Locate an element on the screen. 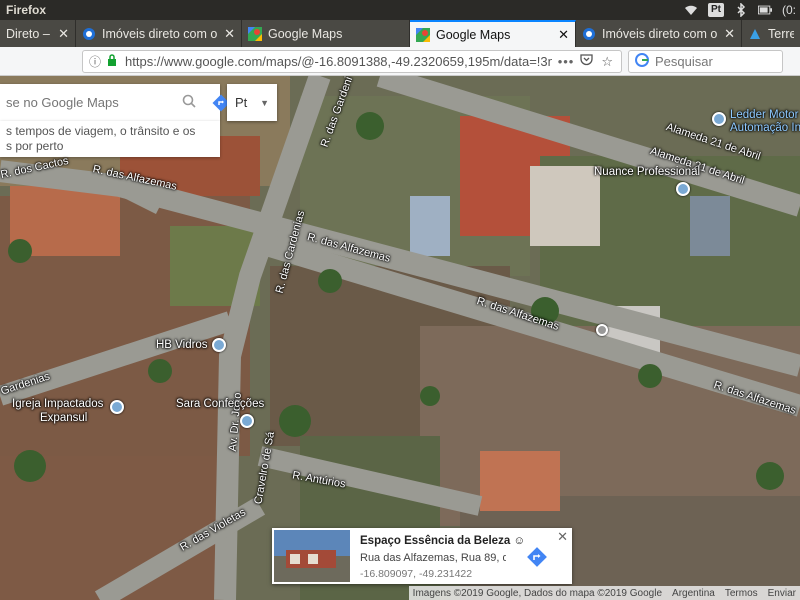  pocket-icon is located at coordinates (586, 61).